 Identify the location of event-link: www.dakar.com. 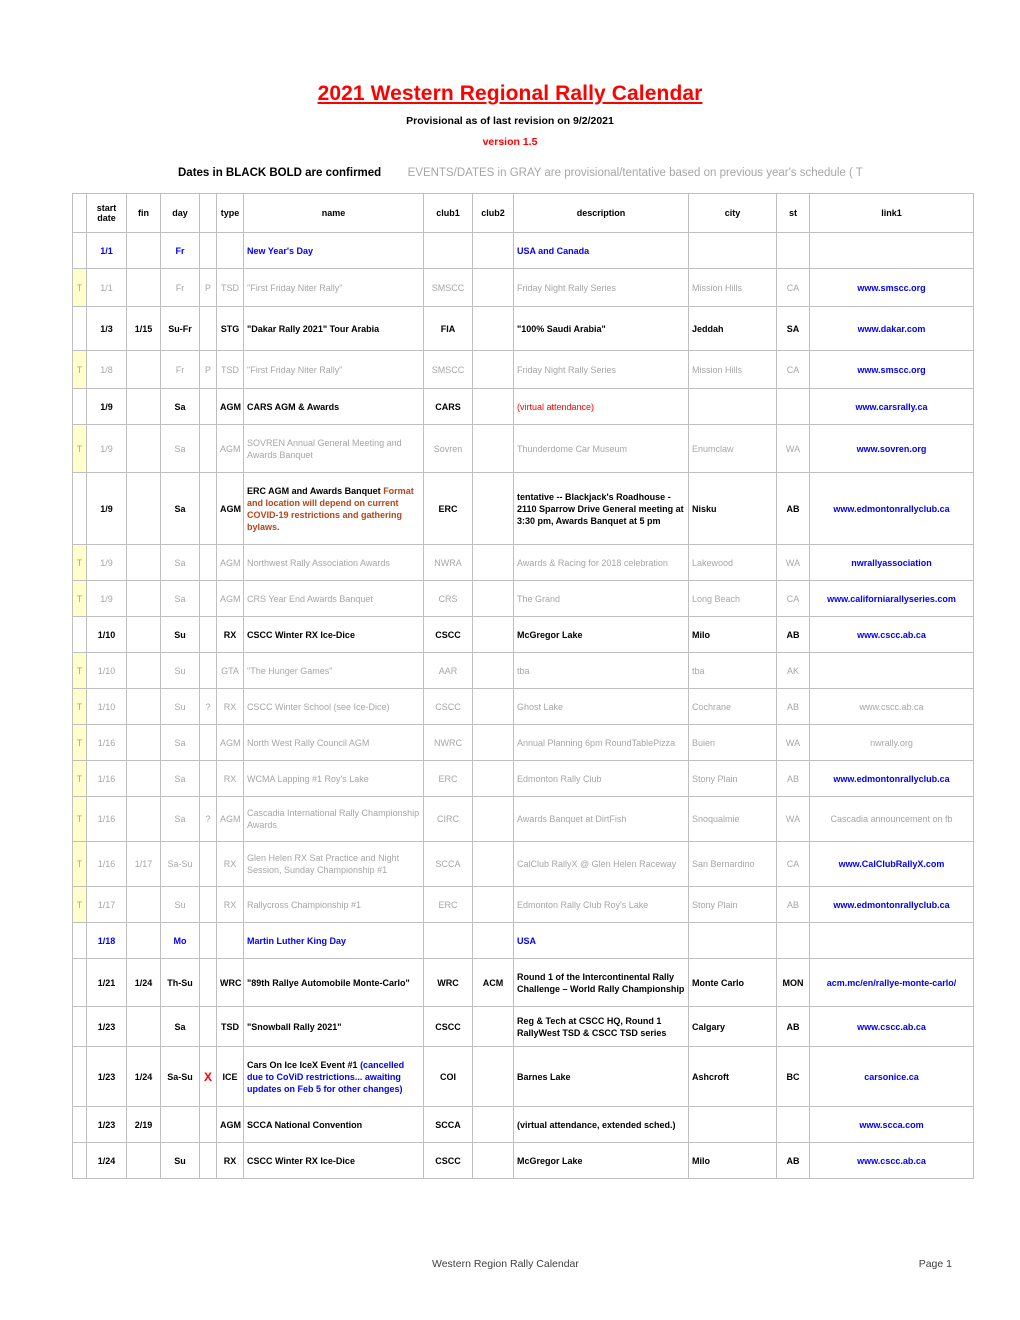
(892, 329).